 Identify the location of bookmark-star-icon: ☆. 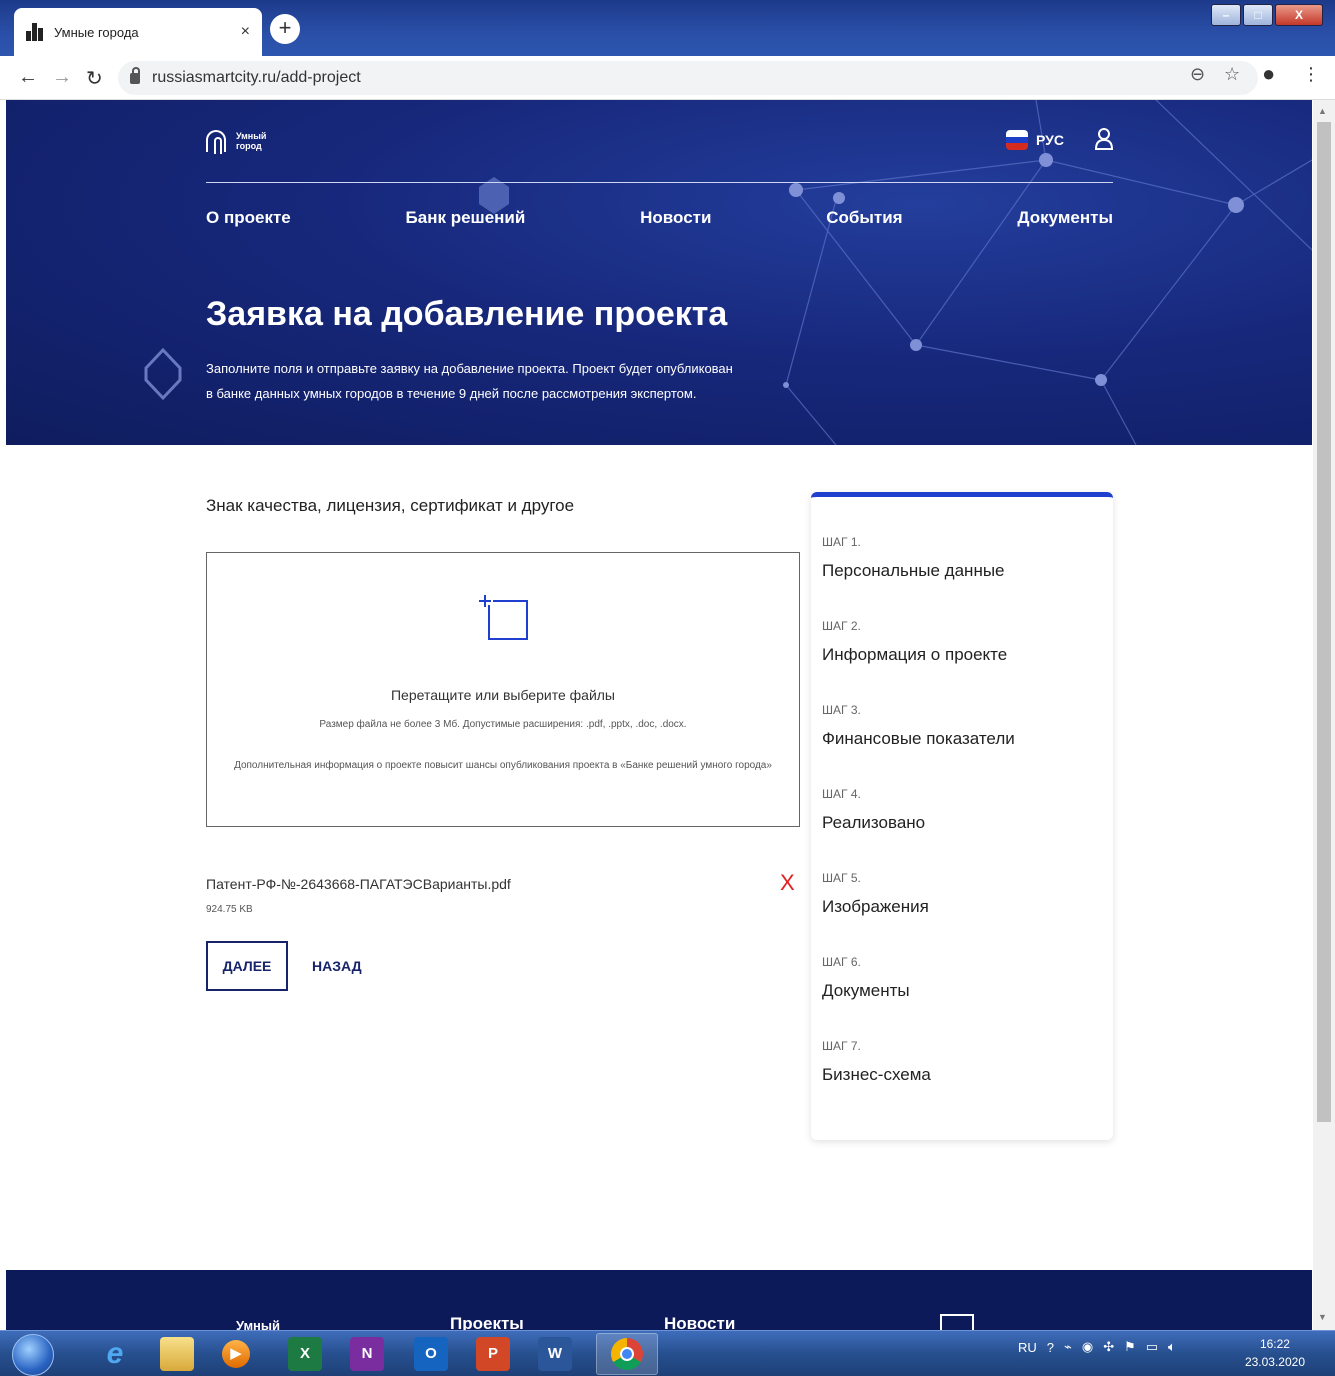
(1232, 74).